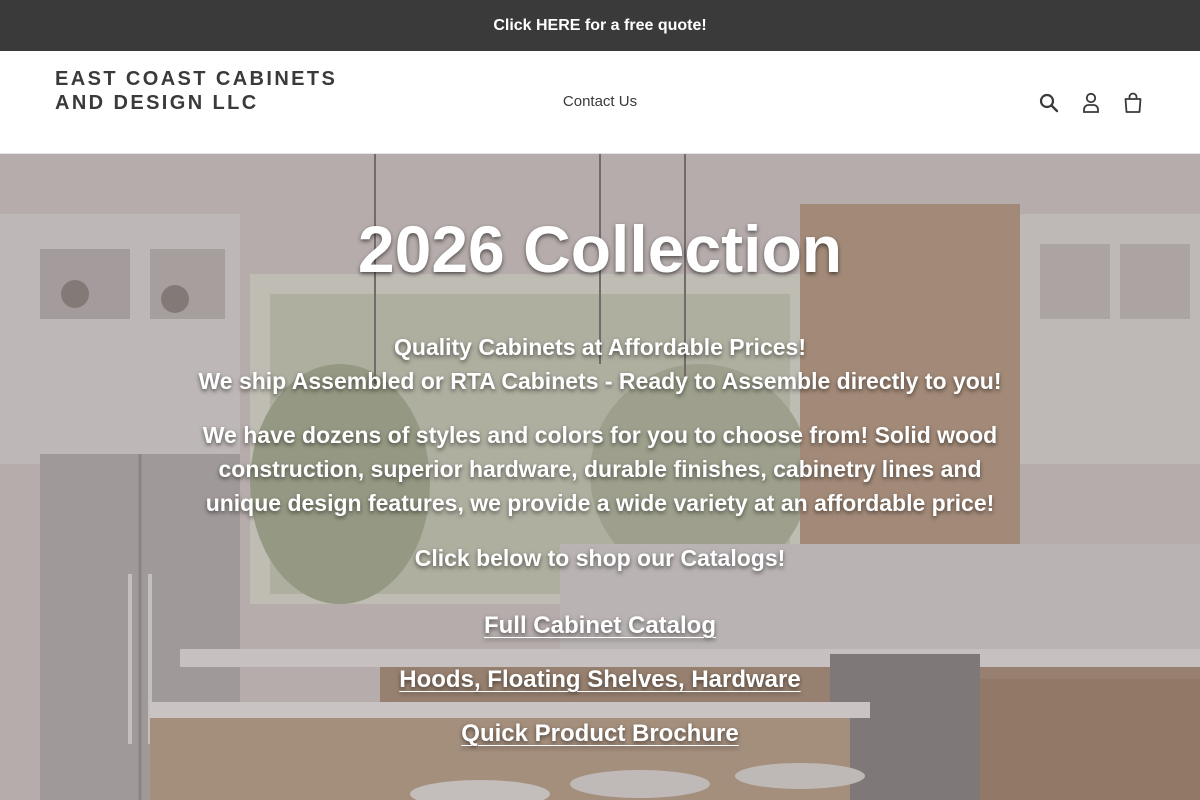 The width and height of the screenshot is (1200, 800). What do you see at coordinates (600, 249) in the screenshot?
I see `hero-title: 2026 Collection` at bounding box center [600, 249].